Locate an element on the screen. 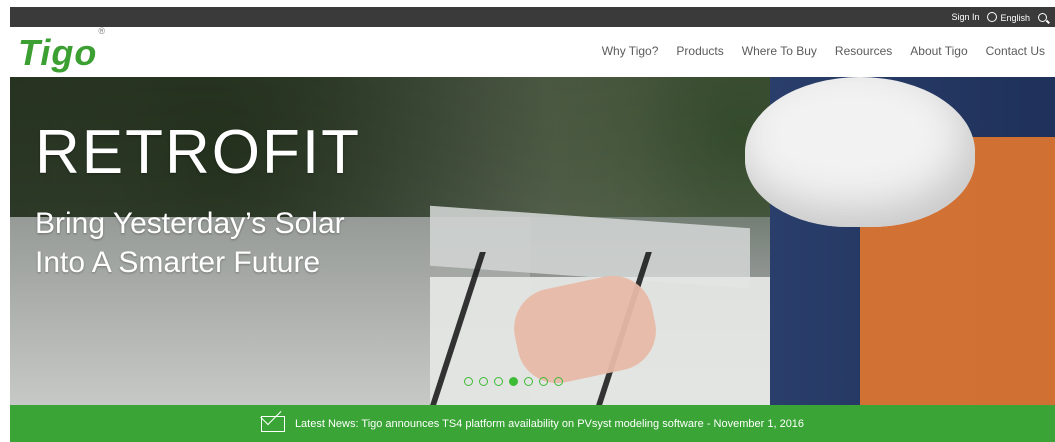  globe-icon is located at coordinates (992, 17).